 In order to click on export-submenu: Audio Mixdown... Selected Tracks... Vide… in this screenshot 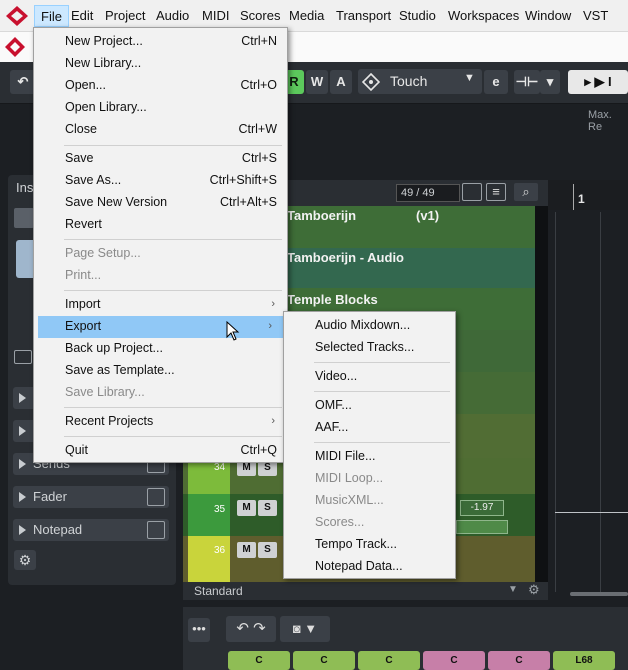, I will do `click(369, 445)`.